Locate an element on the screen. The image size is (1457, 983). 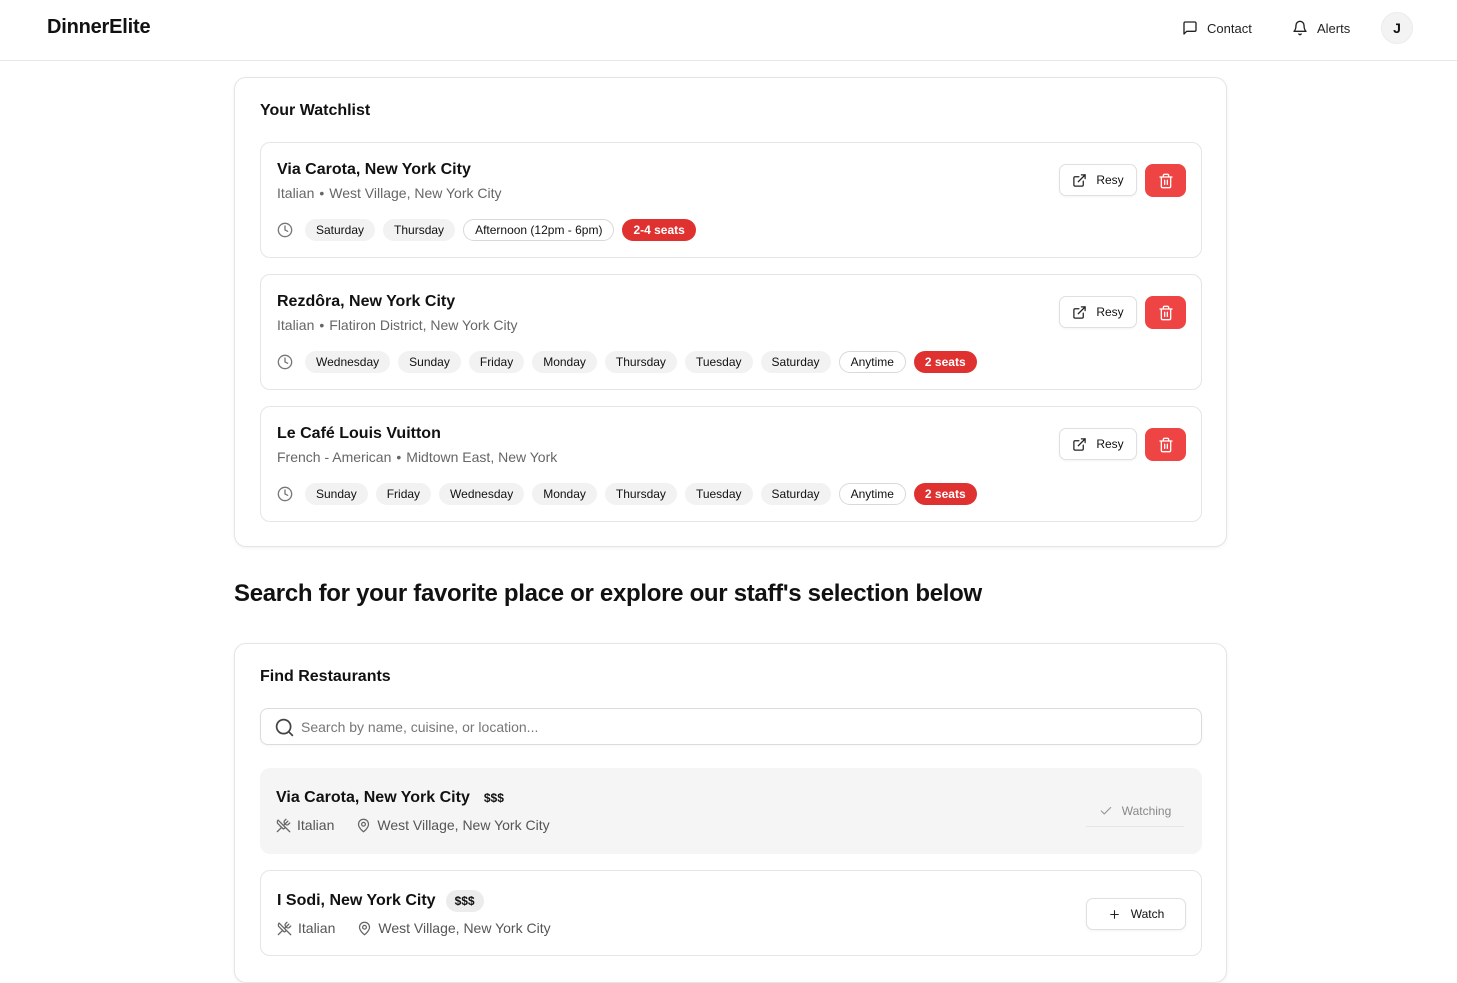
alerts-label: Alerts is located at coordinates (1334, 28).